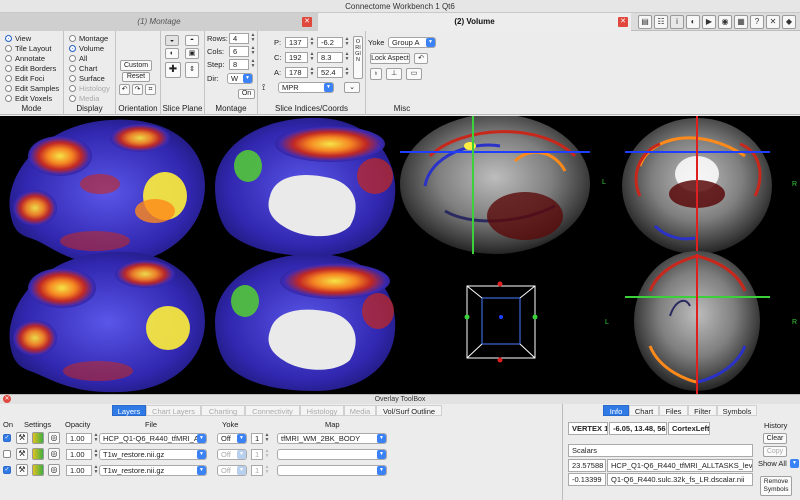  What do you see at coordinates (412, 42) in the screenshot?
I see `yoke-select: Group A ▼` at bounding box center [412, 42].